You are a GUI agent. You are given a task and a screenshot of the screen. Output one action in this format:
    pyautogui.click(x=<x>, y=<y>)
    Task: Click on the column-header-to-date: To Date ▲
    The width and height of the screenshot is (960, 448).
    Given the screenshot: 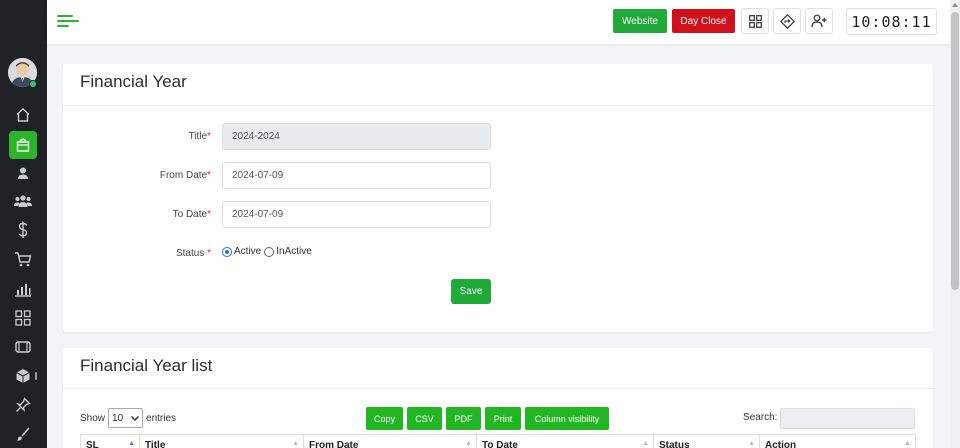 What is the action you would take?
    pyautogui.click(x=565, y=441)
    